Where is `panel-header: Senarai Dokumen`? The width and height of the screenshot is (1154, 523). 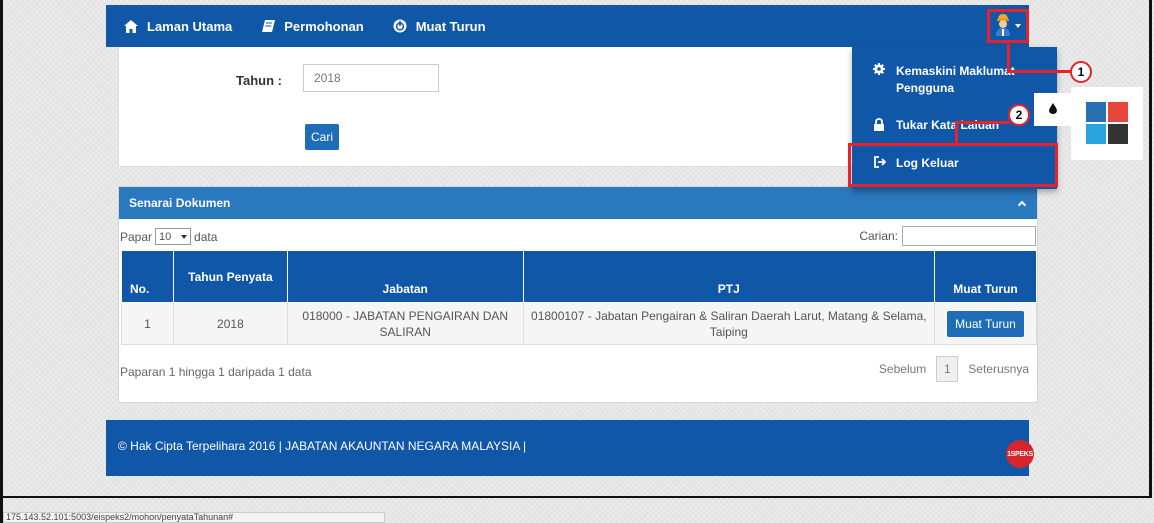 panel-header: Senarai Dokumen is located at coordinates (578, 203).